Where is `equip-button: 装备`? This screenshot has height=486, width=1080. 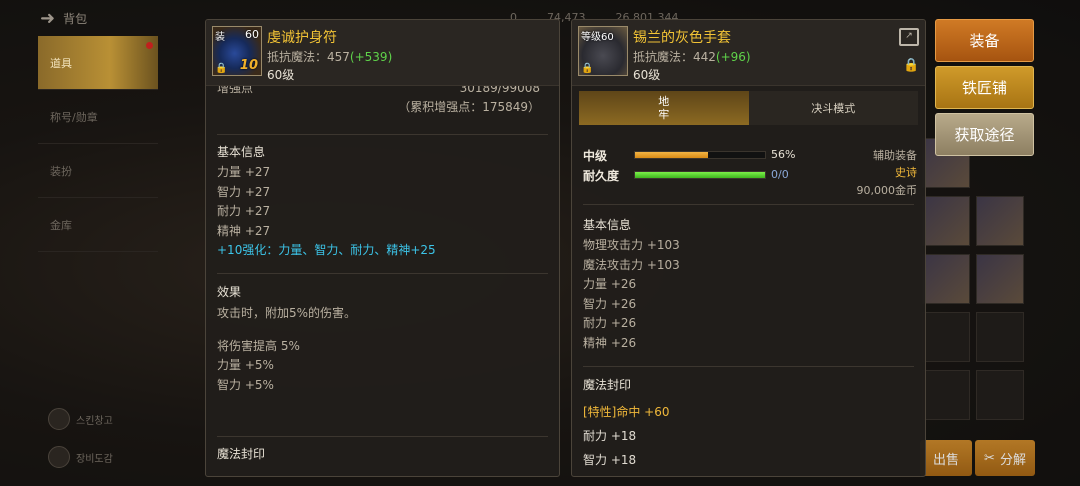
equip-button: 装备 is located at coordinates (984, 40).